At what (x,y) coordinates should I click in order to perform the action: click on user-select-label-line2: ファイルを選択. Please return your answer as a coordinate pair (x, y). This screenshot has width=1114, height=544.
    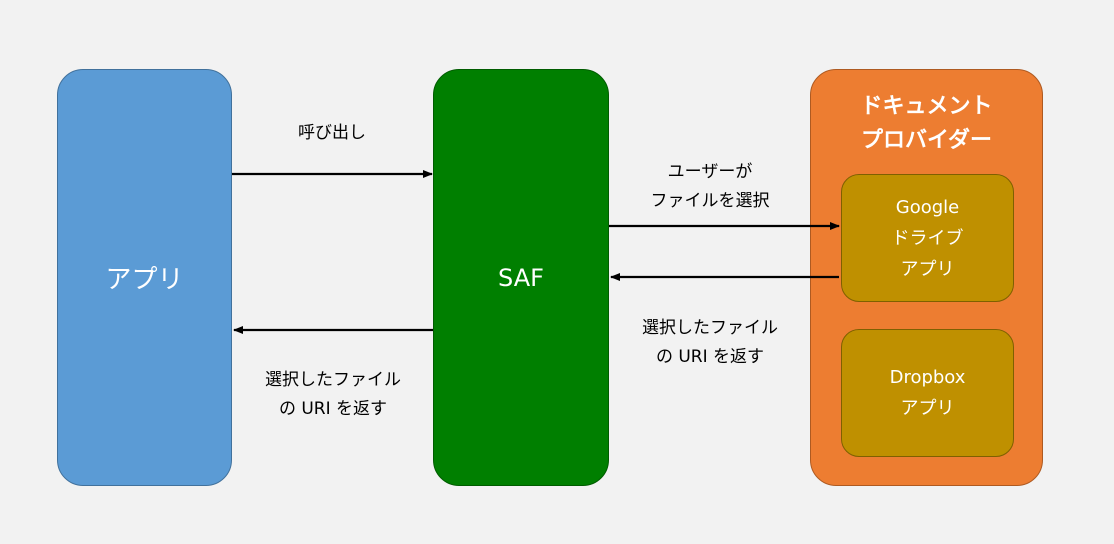
    Looking at the image, I should click on (710, 201).